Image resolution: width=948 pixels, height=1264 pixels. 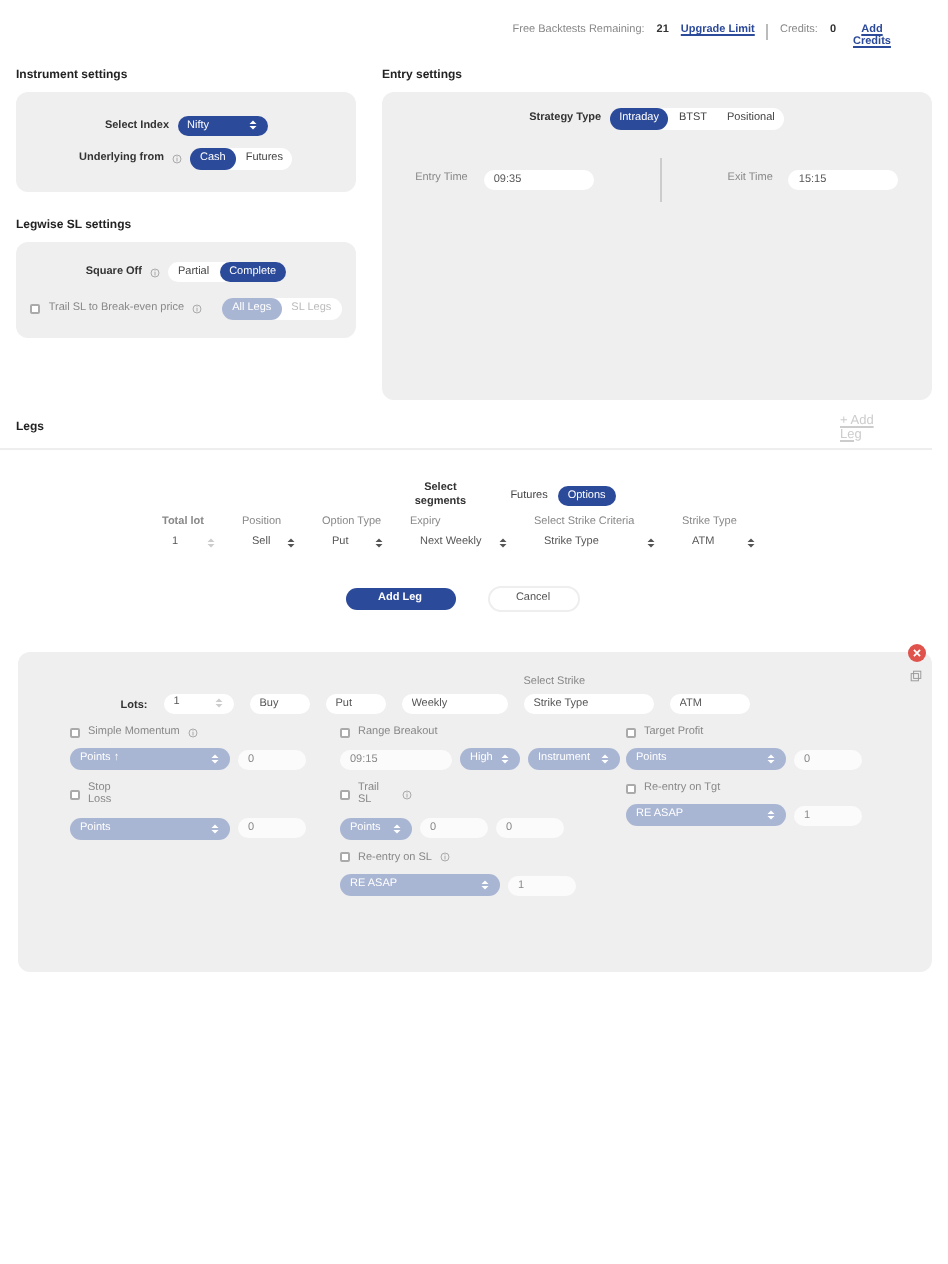 I want to click on copy-icon, so click(x=916, y=675).